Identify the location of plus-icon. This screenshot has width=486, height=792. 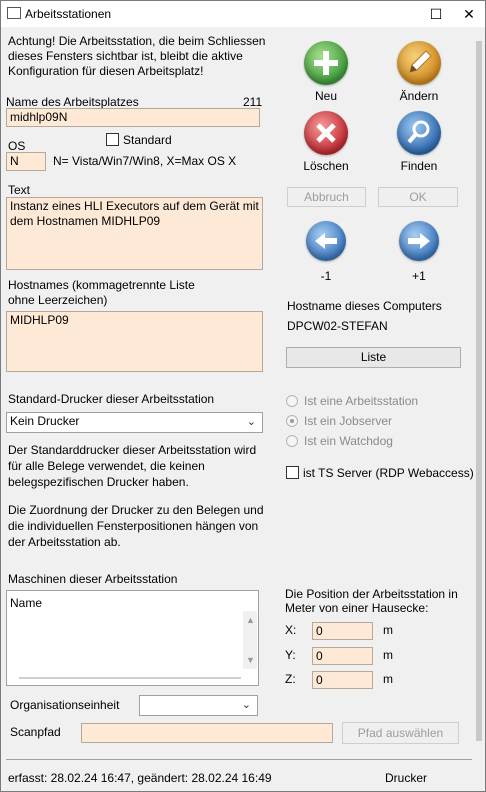
(326, 63).